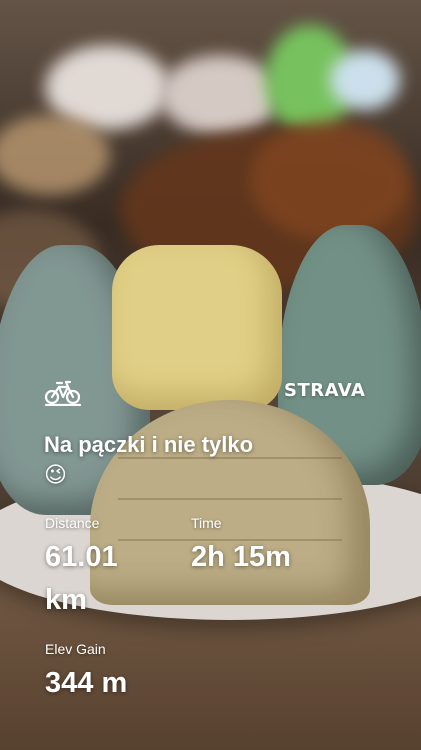  Describe the element at coordinates (209, 460) in the screenshot. I see `activity-title: Na pączki i nie tylko 😉` at that location.